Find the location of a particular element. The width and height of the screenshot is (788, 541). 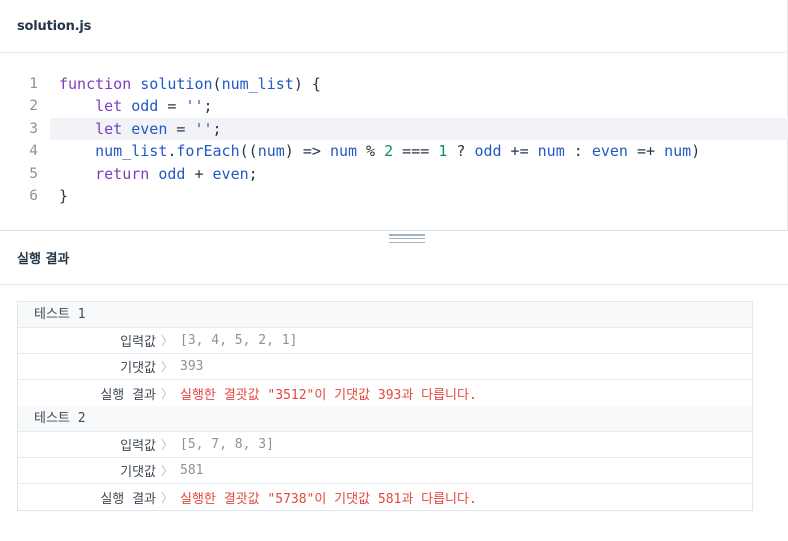

file-name: solution.js is located at coordinates (54, 26).